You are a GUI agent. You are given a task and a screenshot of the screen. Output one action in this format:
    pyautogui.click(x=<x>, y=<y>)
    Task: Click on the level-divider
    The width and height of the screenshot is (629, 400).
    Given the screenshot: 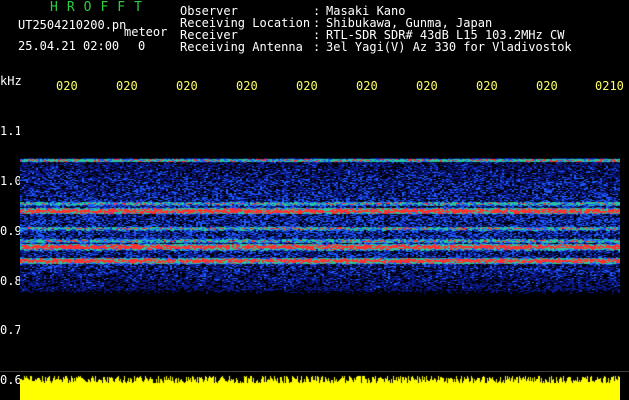 What is the action you would take?
    pyautogui.click(x=314, y=371)
    